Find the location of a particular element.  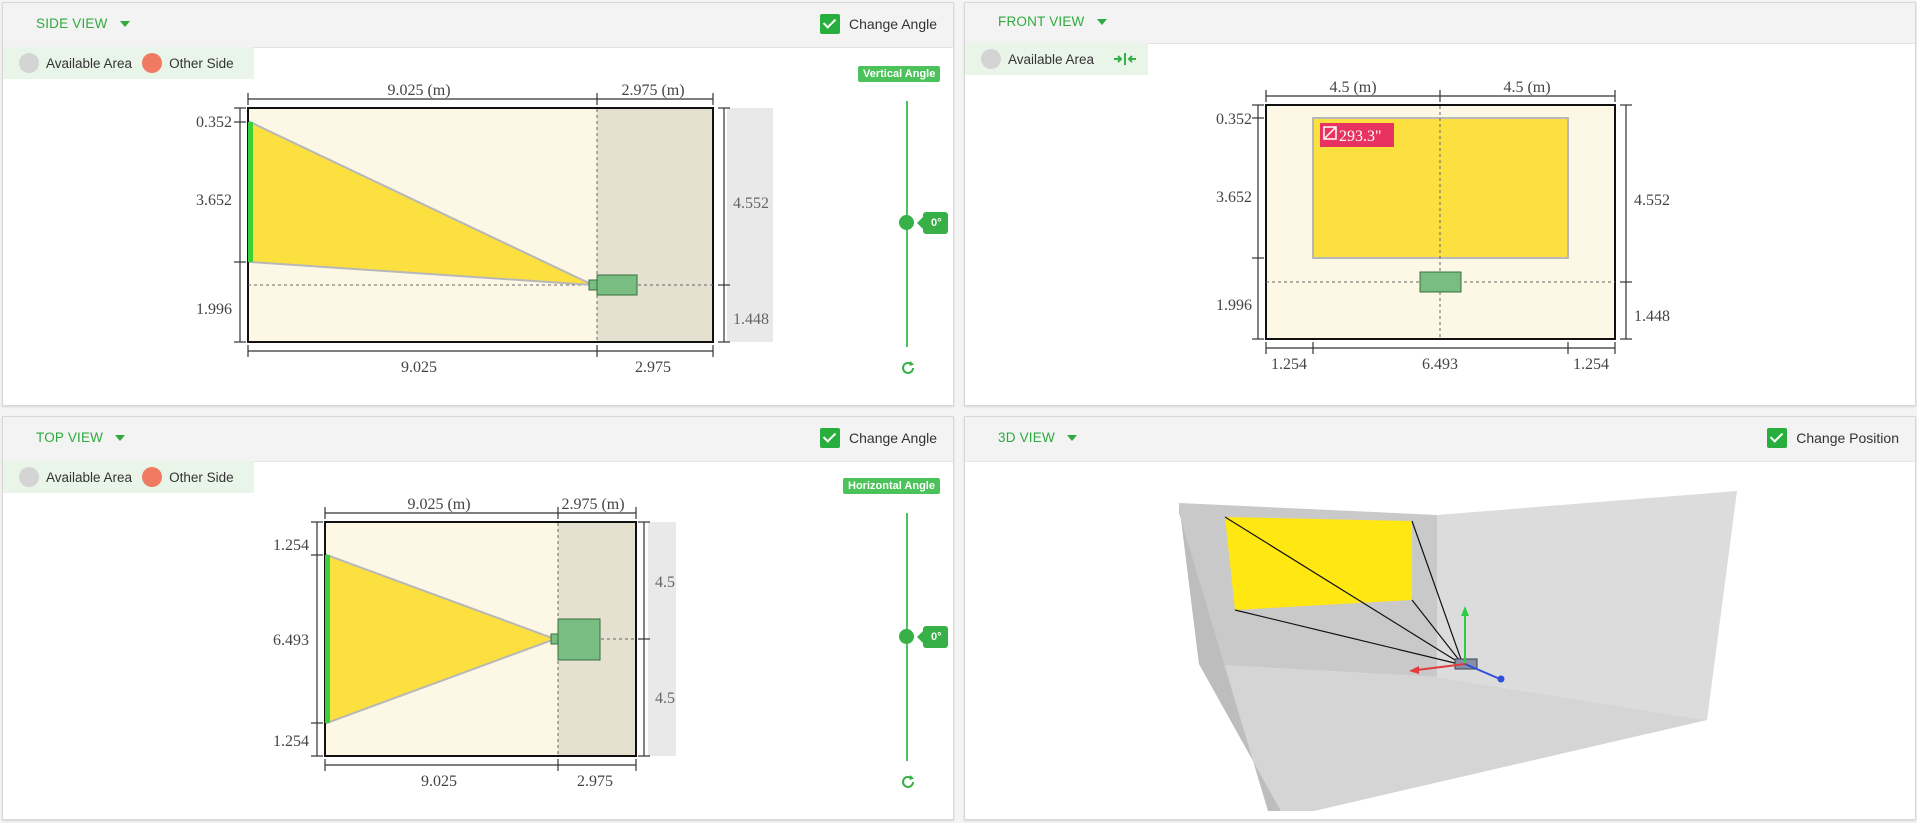

dim-left-2: 6.493 is located at coordinates (291, 640).